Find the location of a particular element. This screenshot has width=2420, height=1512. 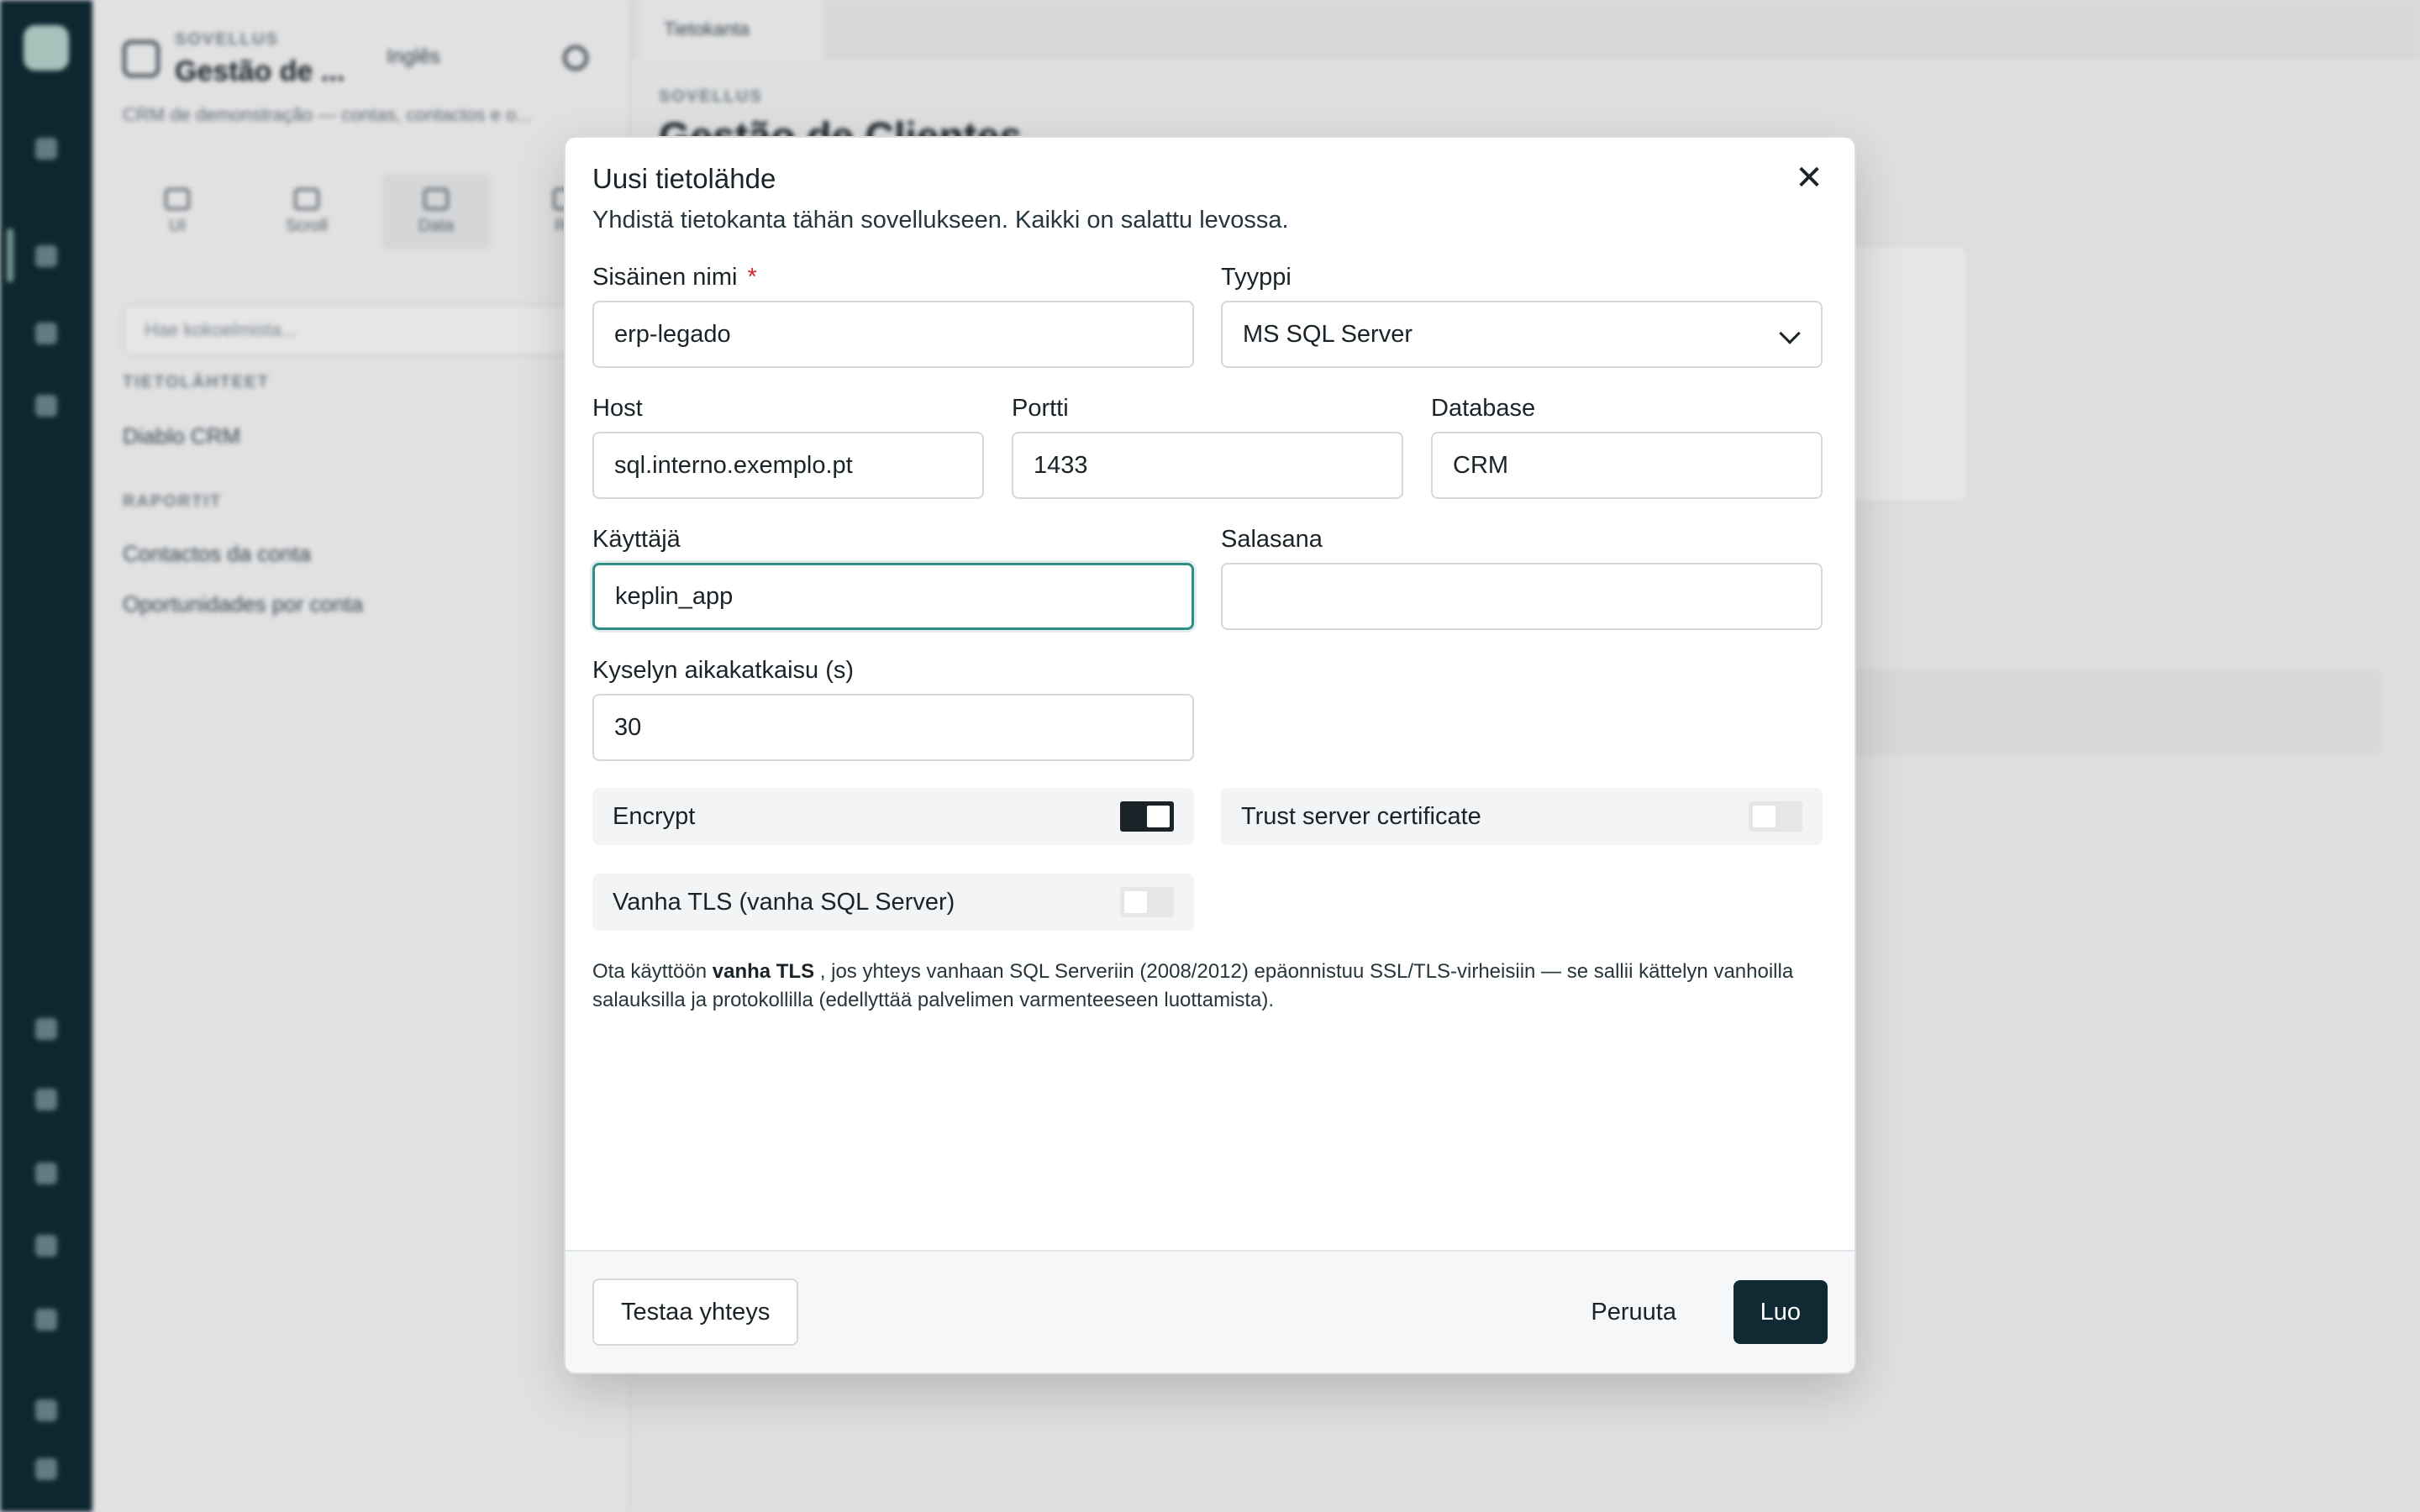

create-button: Luo is located at coordinates (1781, 1312).